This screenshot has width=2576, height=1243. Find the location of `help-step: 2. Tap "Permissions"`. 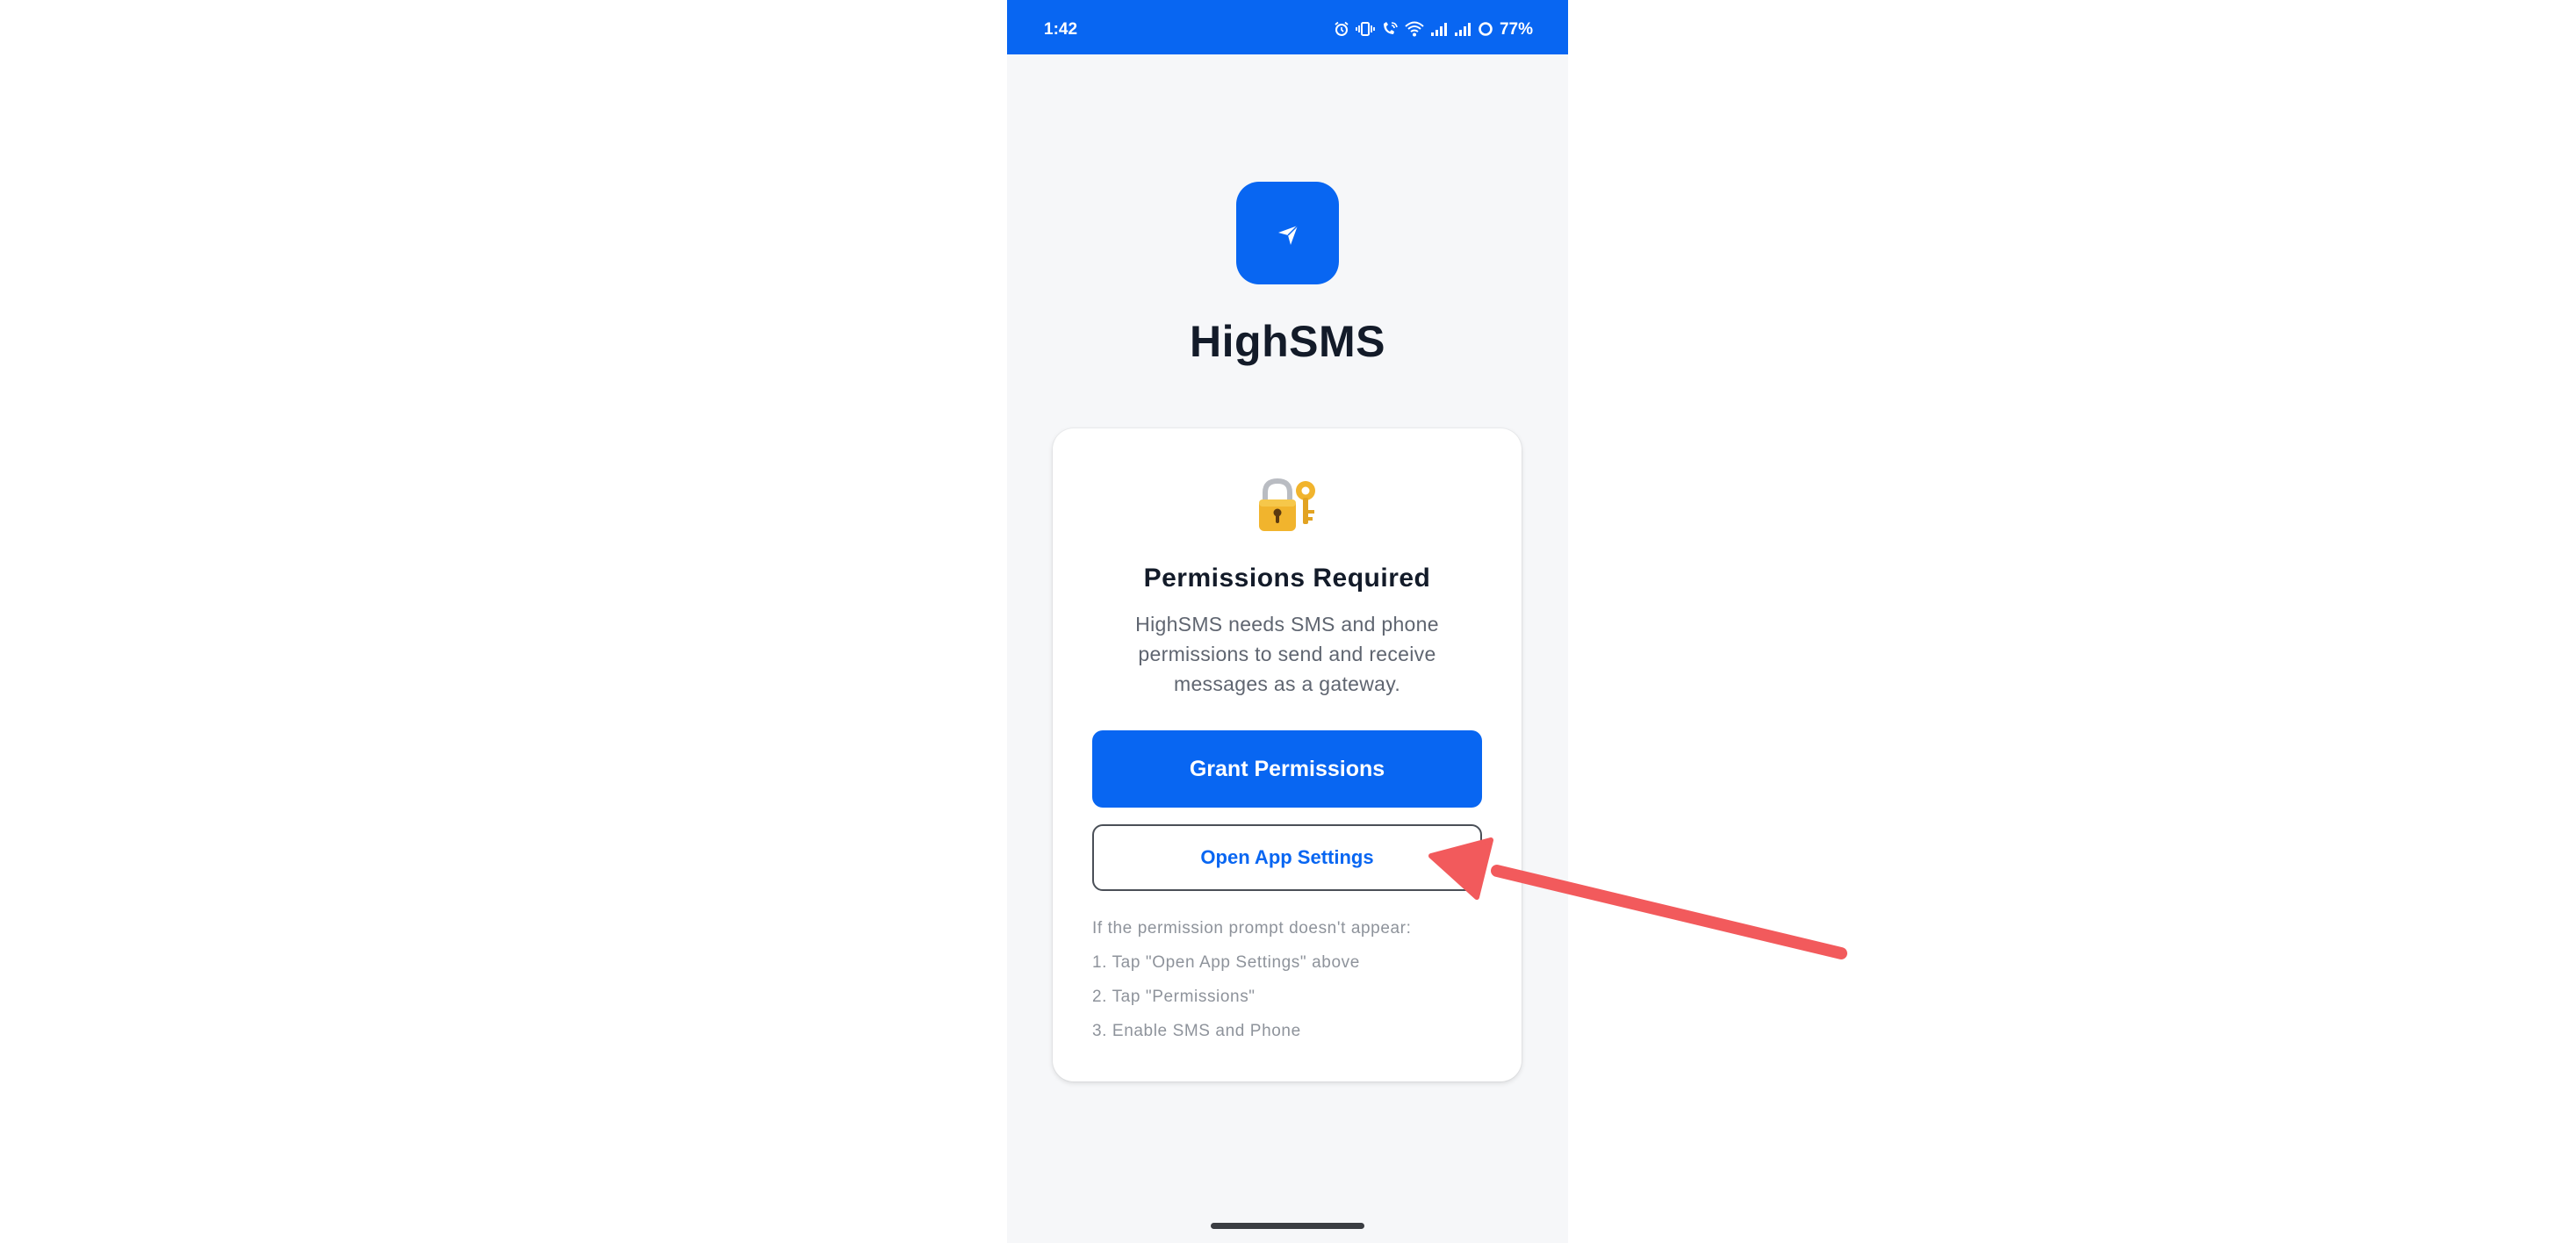

help-step: 2. Tap "Permissions" is located at coordinates (1174, 997).